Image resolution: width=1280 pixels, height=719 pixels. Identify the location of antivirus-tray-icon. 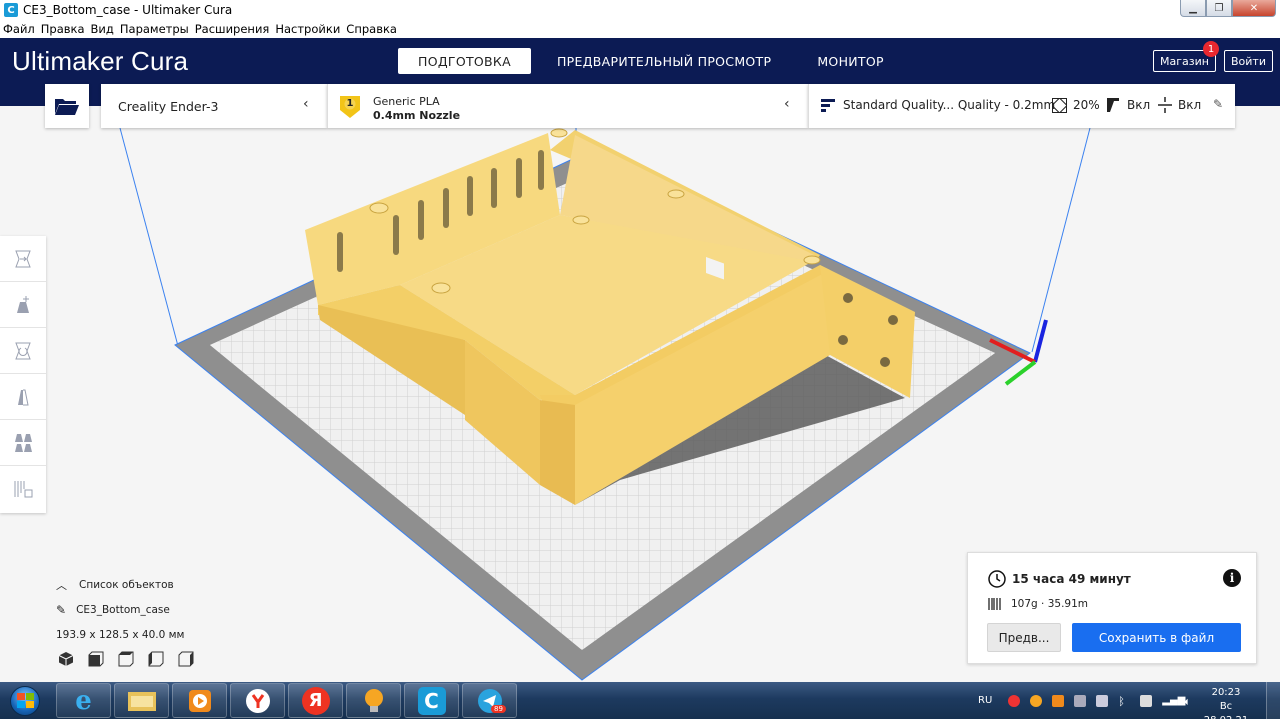
(1014, 700).